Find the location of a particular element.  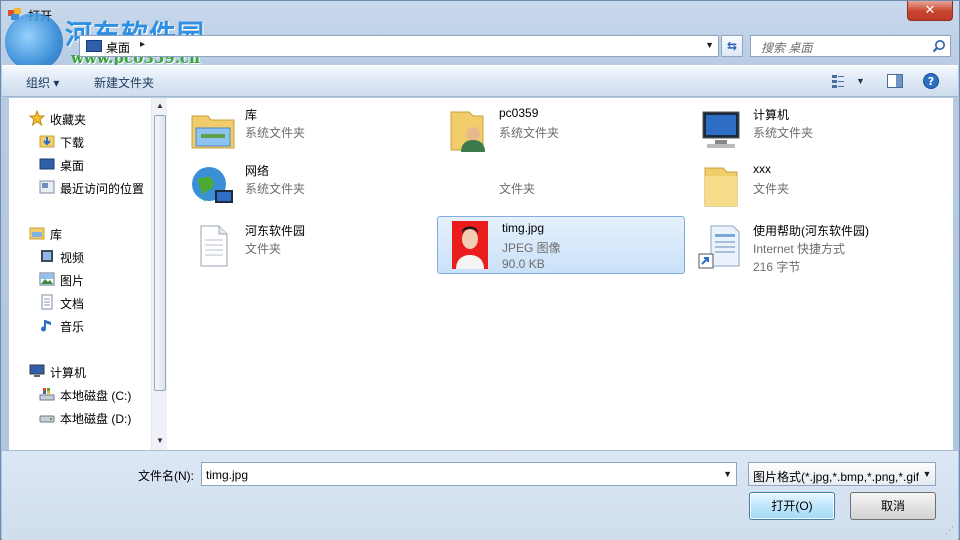

nav-label: 本地磁盘 (D:) is located at coordinates (96, 419).